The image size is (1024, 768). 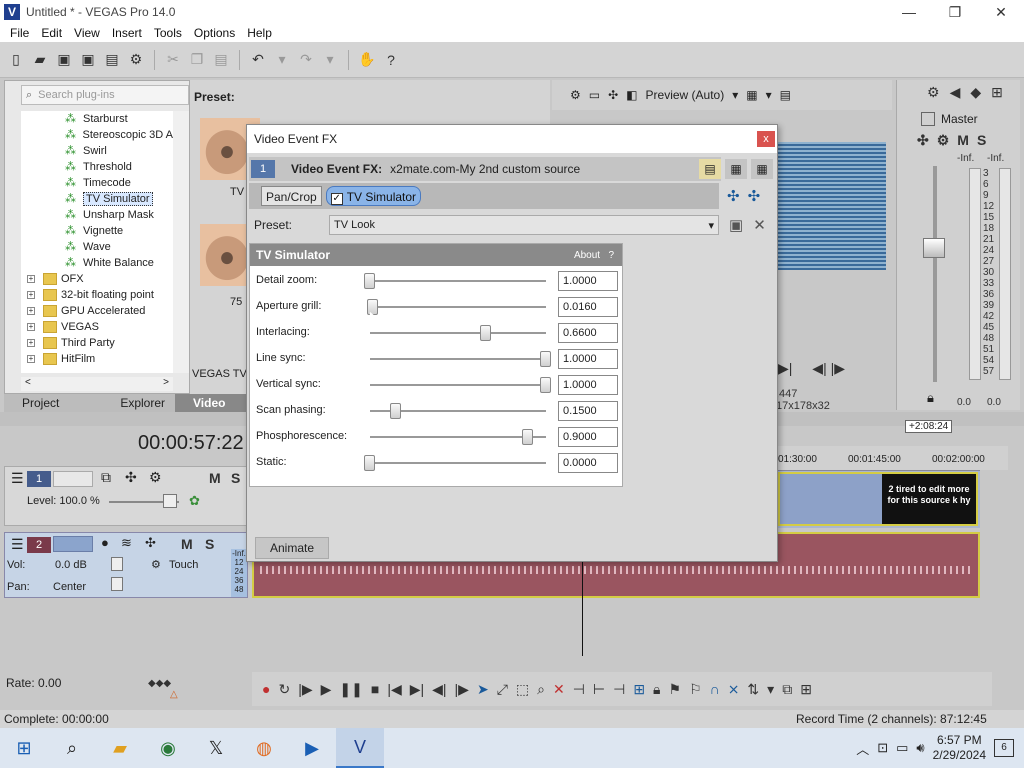 I want to click on loop-icon: ↻, so click(x=284, y=689).